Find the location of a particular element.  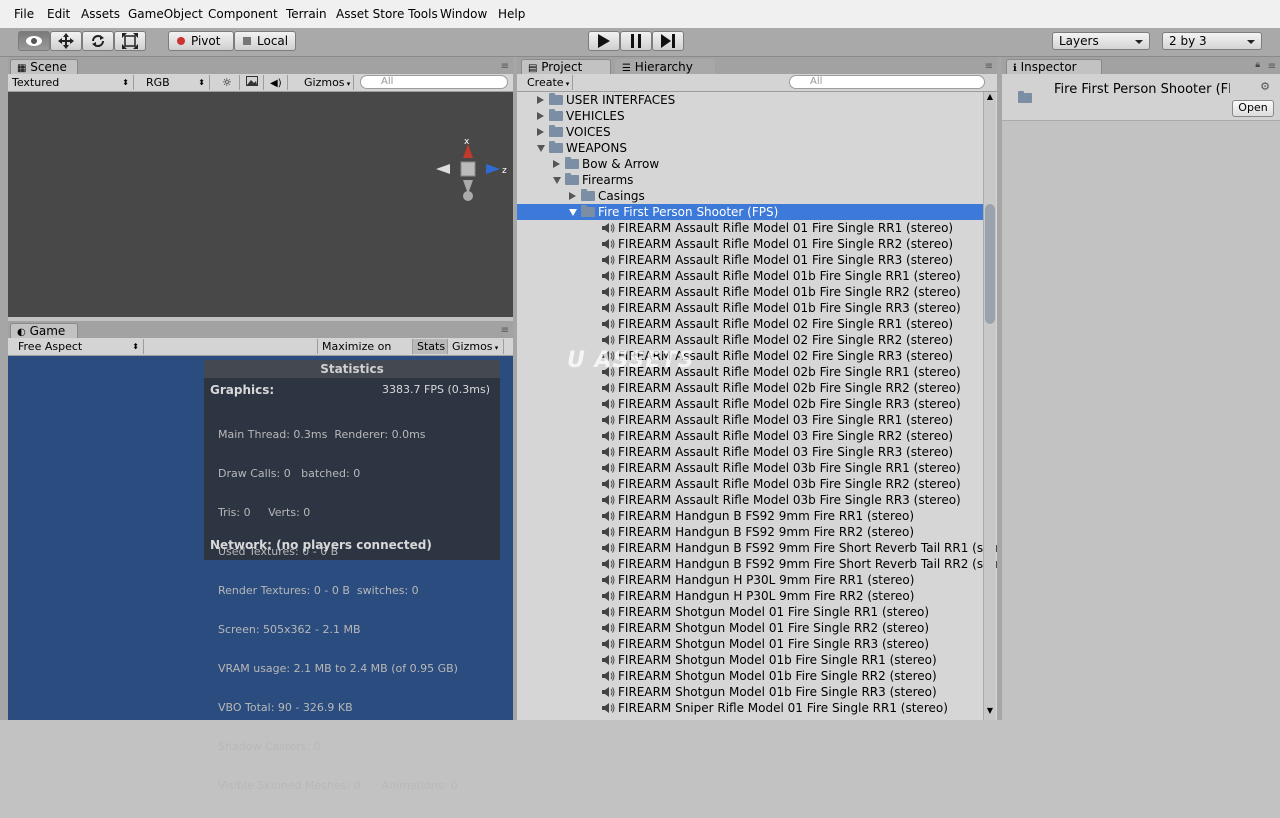

menu-help: Help is located at coordinates (511, 14).